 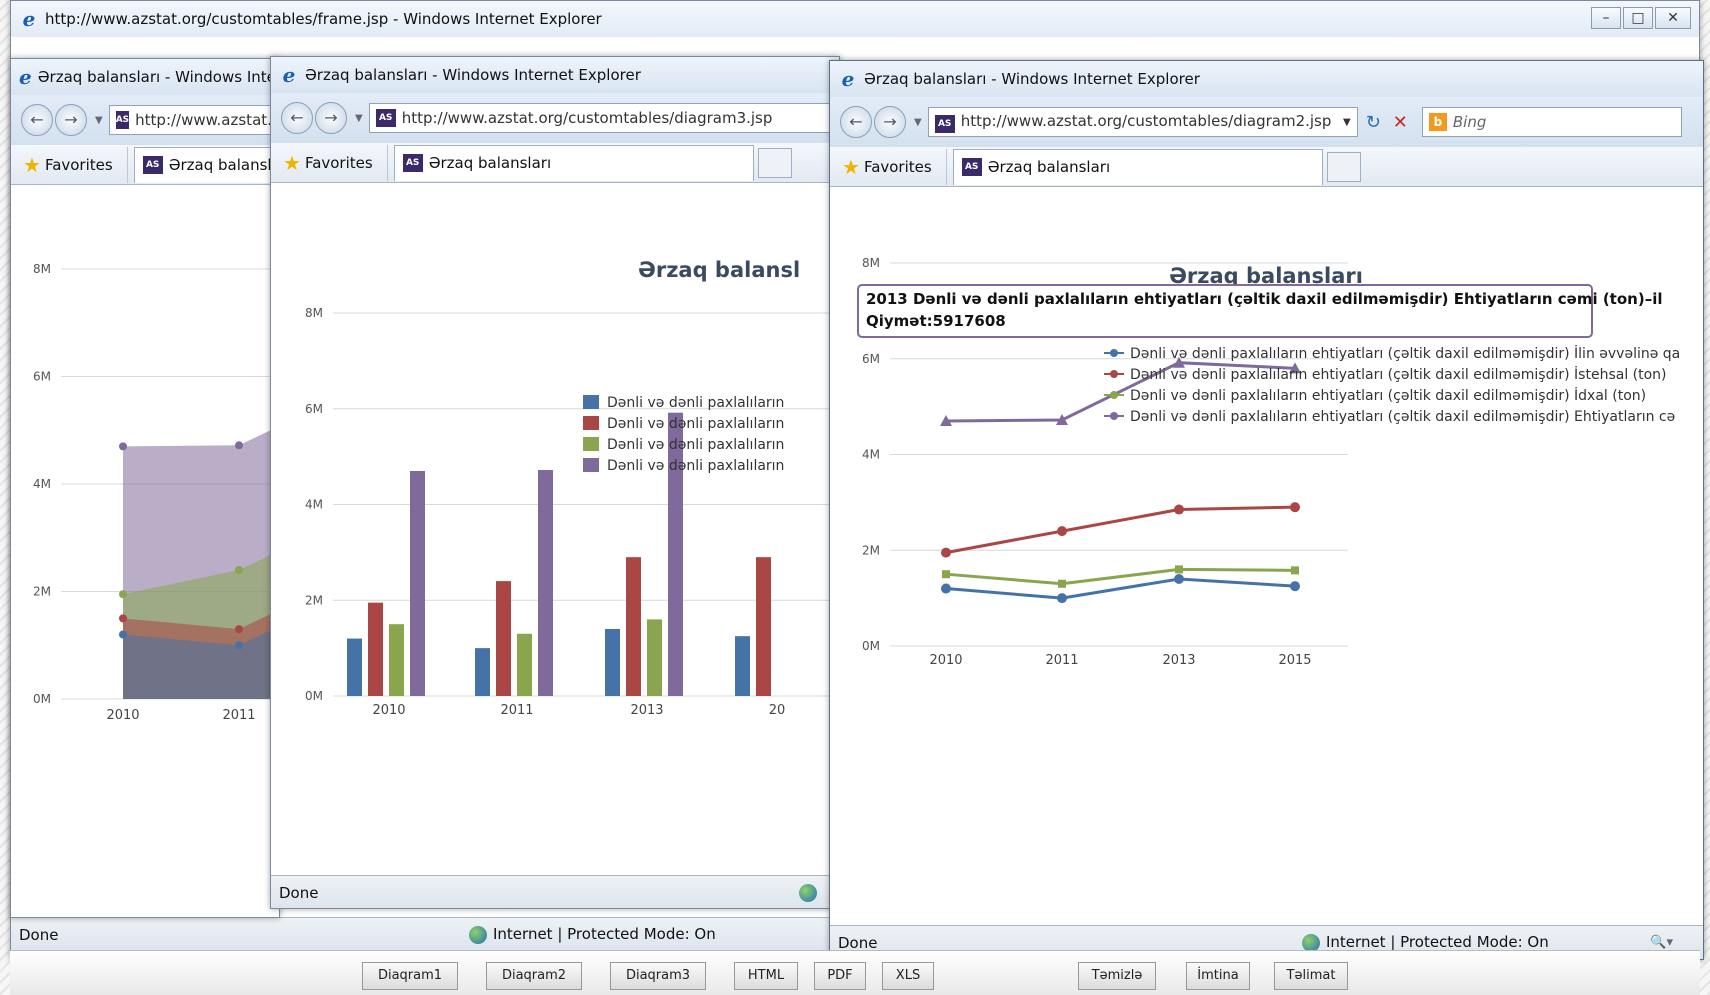 I want to click on telimat-button: Təlimat, so click(x=1311, y=976).